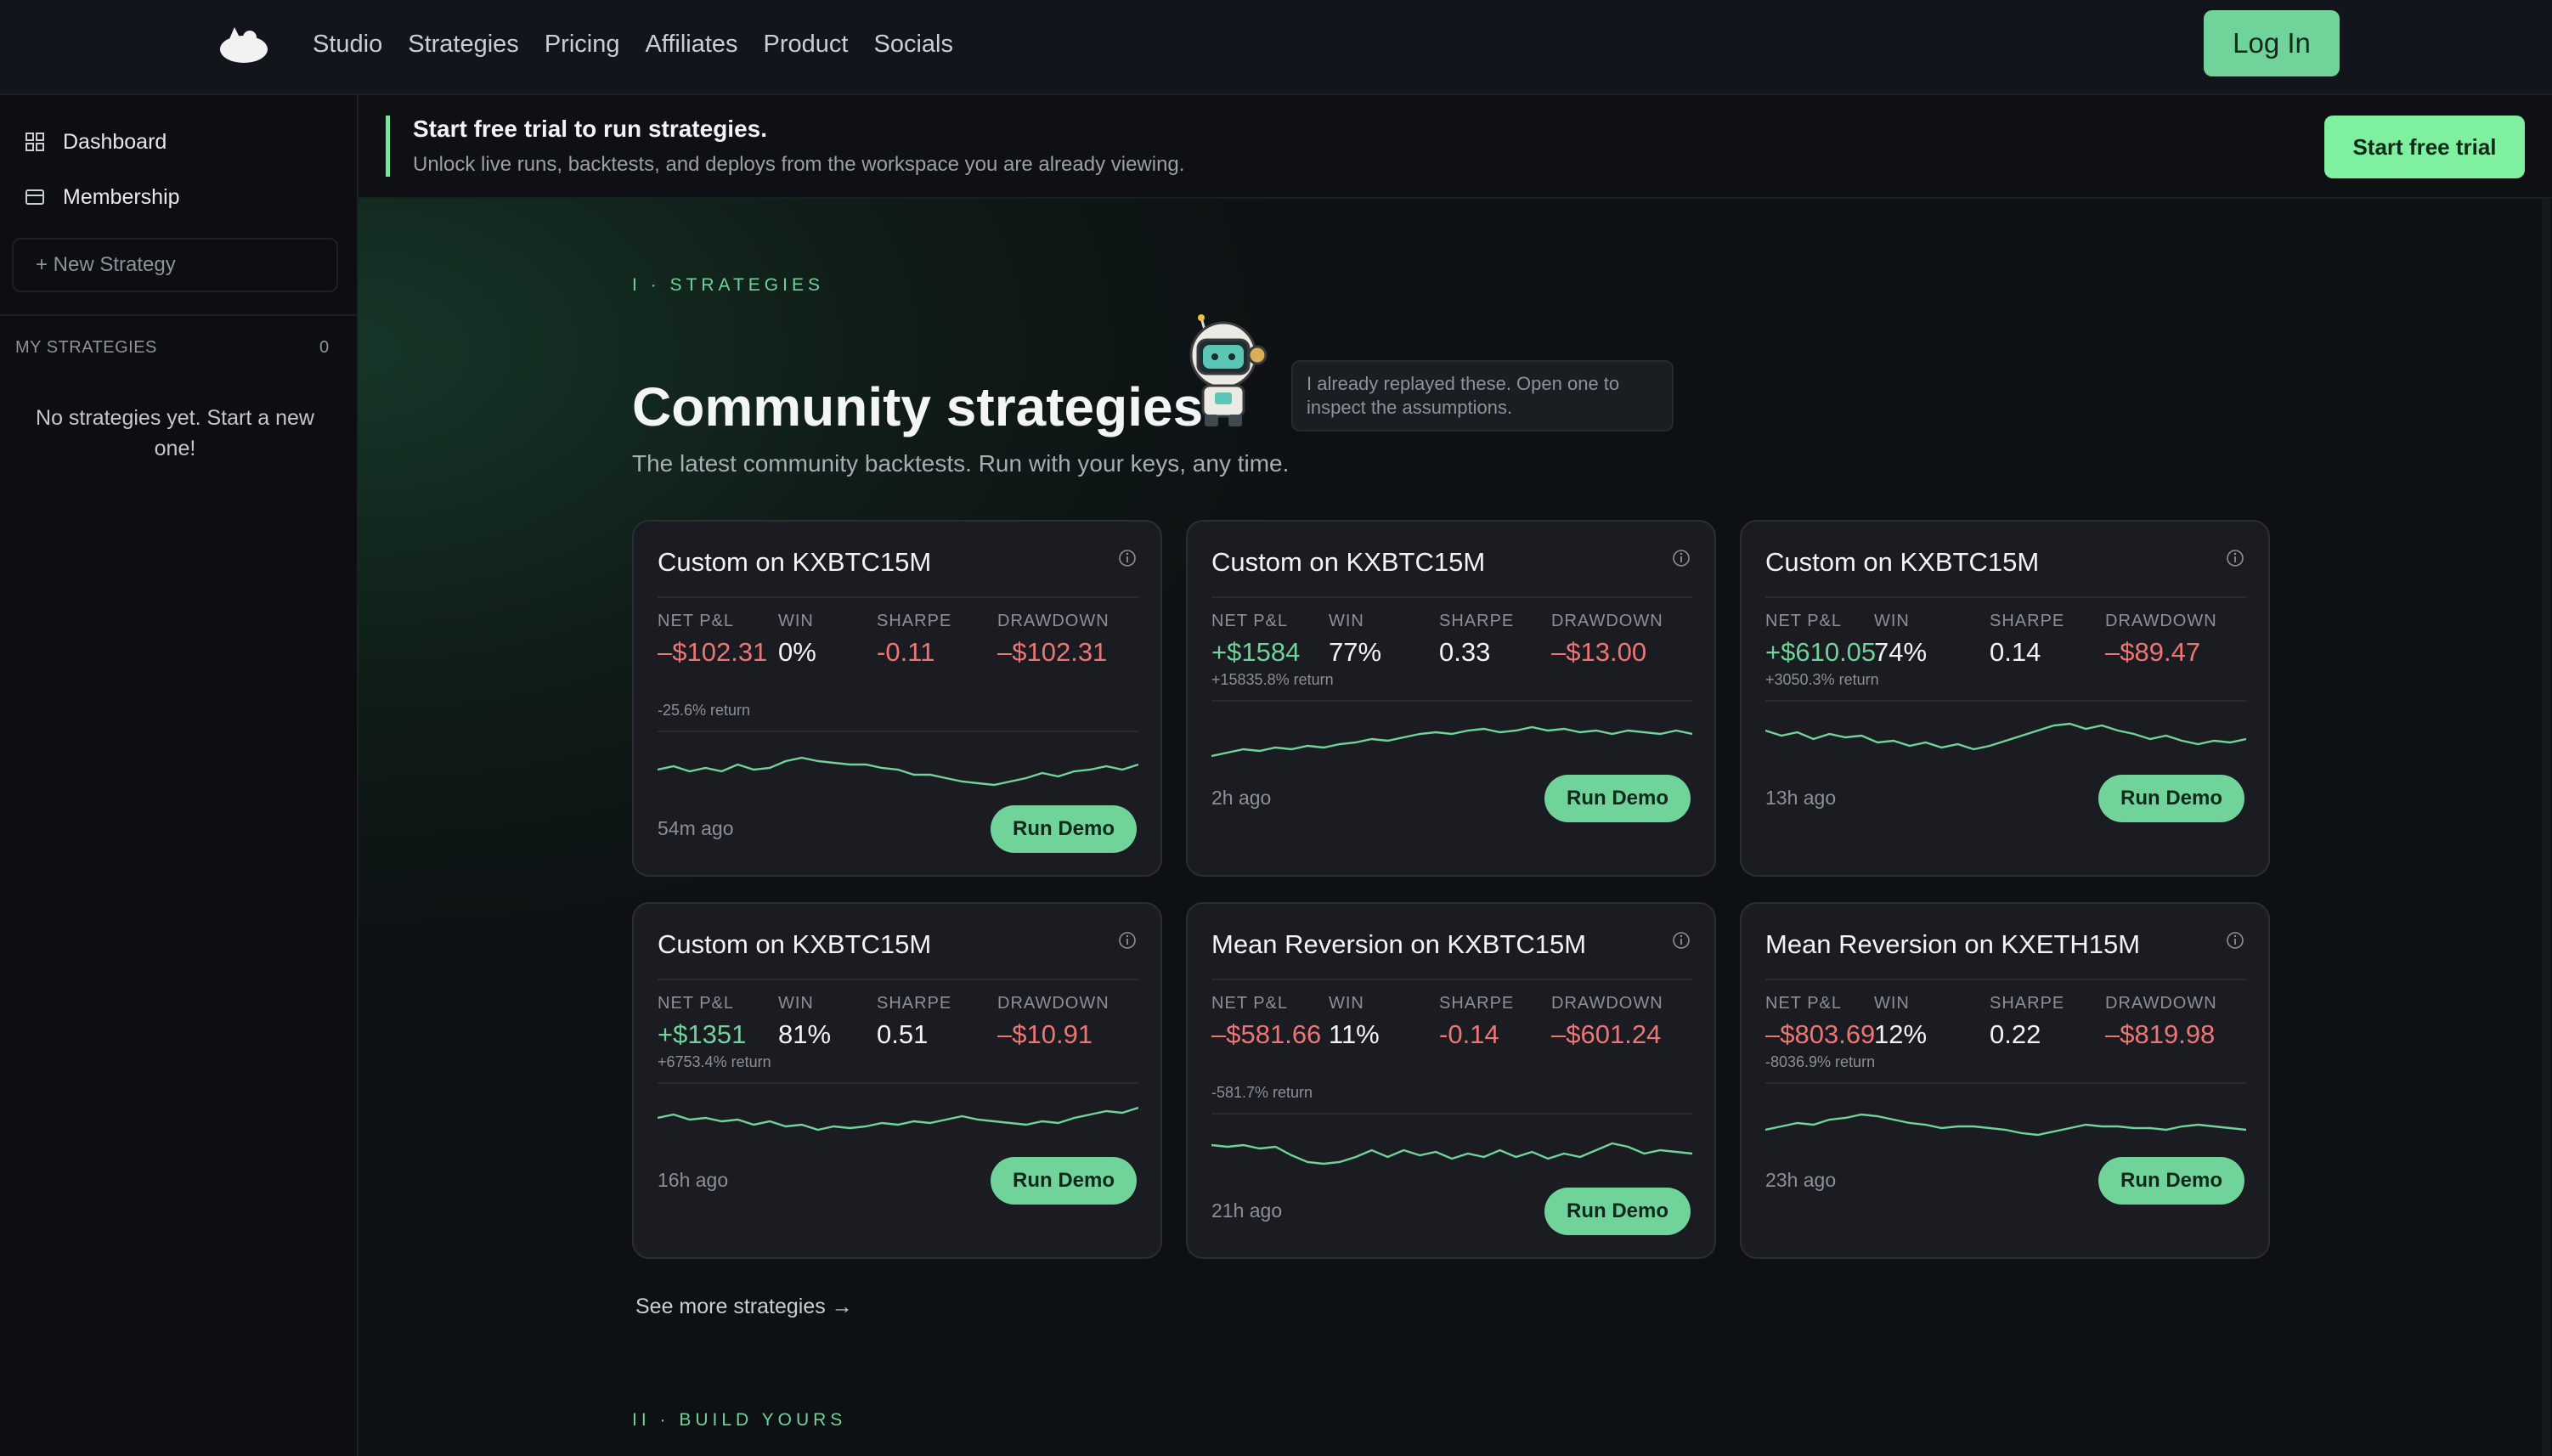 The height and width of the screenshot is (1456, 2552). Describe the element at coordinates (1801, 1180) in the screenshot. I see `timestamp: 23h ago` at that location.